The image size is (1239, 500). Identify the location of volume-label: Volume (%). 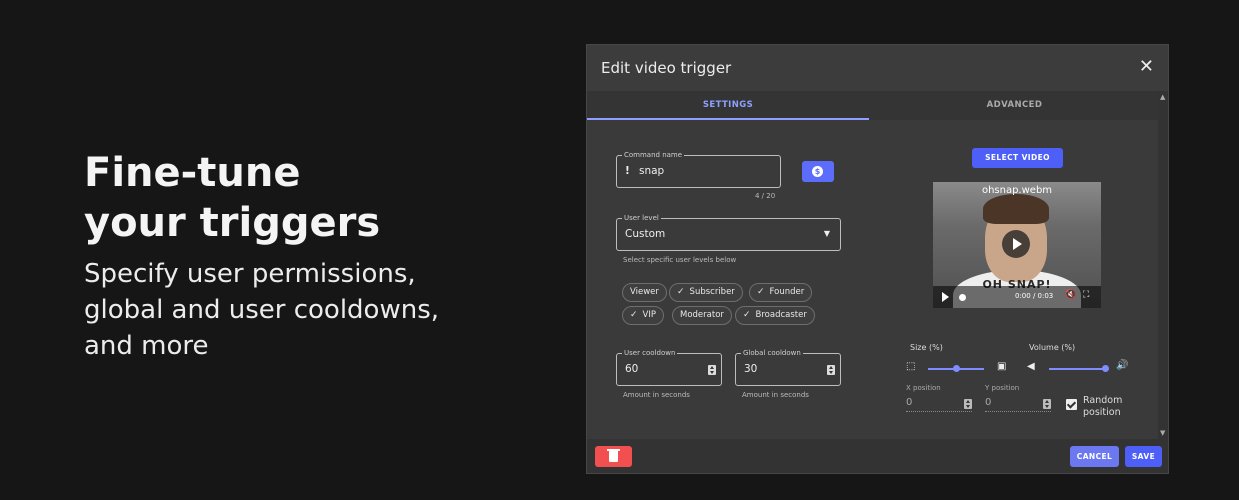
(1052, 347).